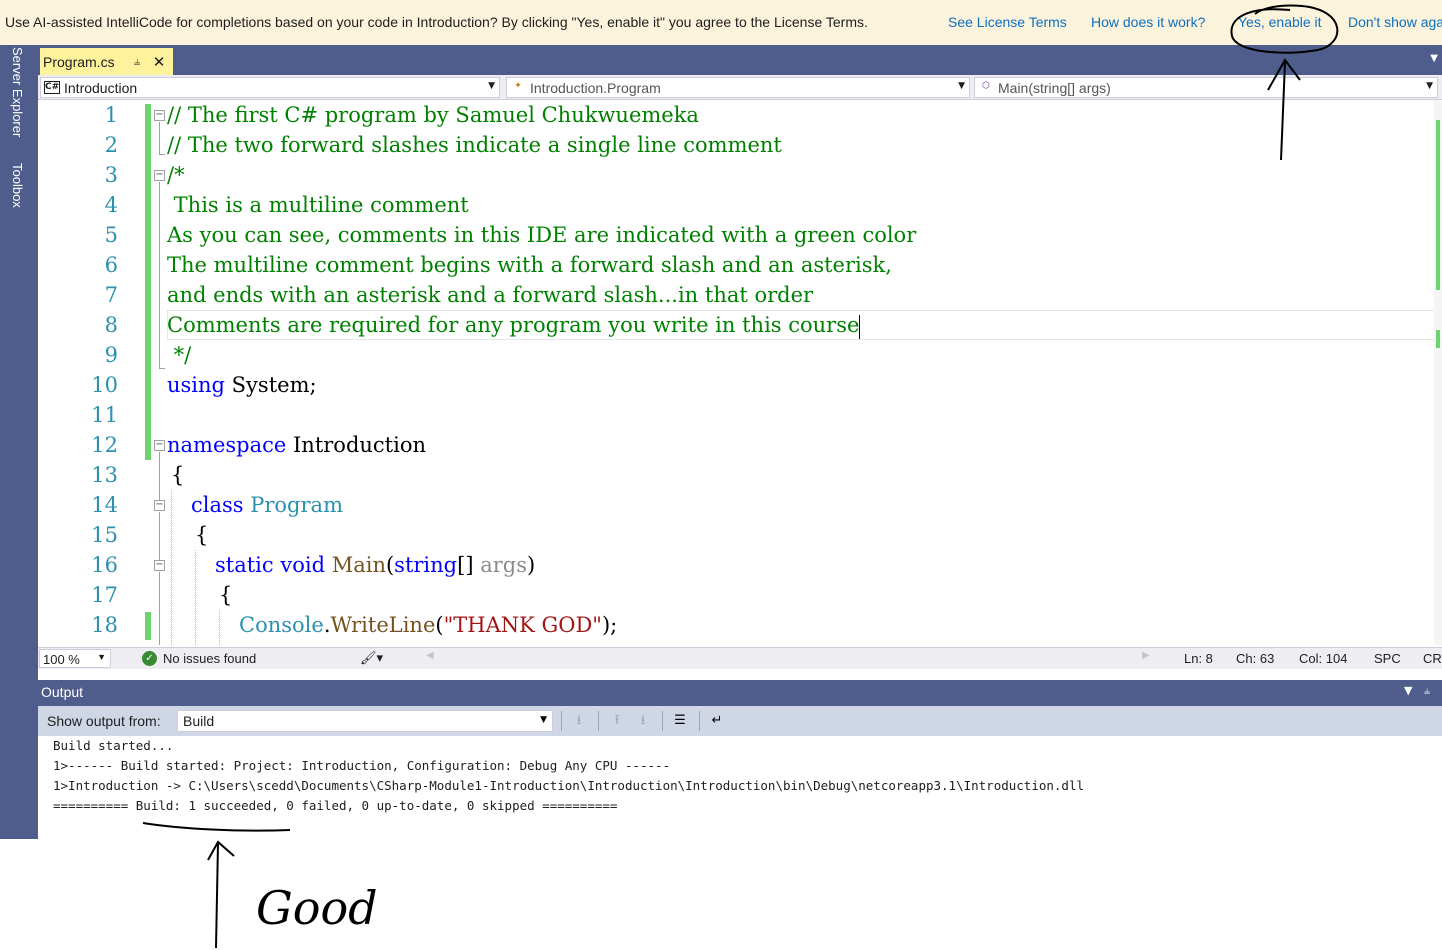 Image resolution: width=1442 pixels, height=950 pixels. I want to click on output-source-value: Build, so click(199, 721).